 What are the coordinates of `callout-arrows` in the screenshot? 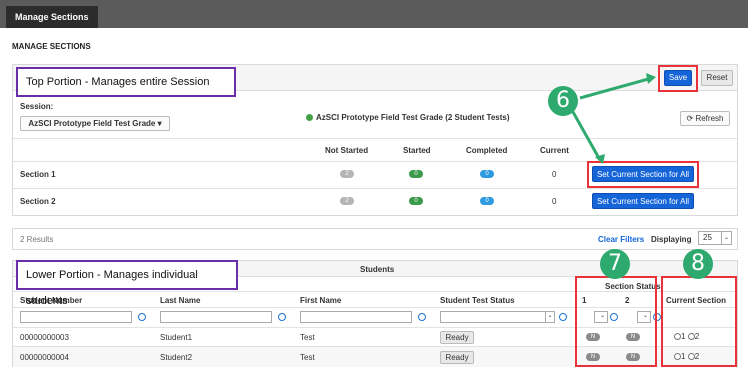 It's located at (613, 118).